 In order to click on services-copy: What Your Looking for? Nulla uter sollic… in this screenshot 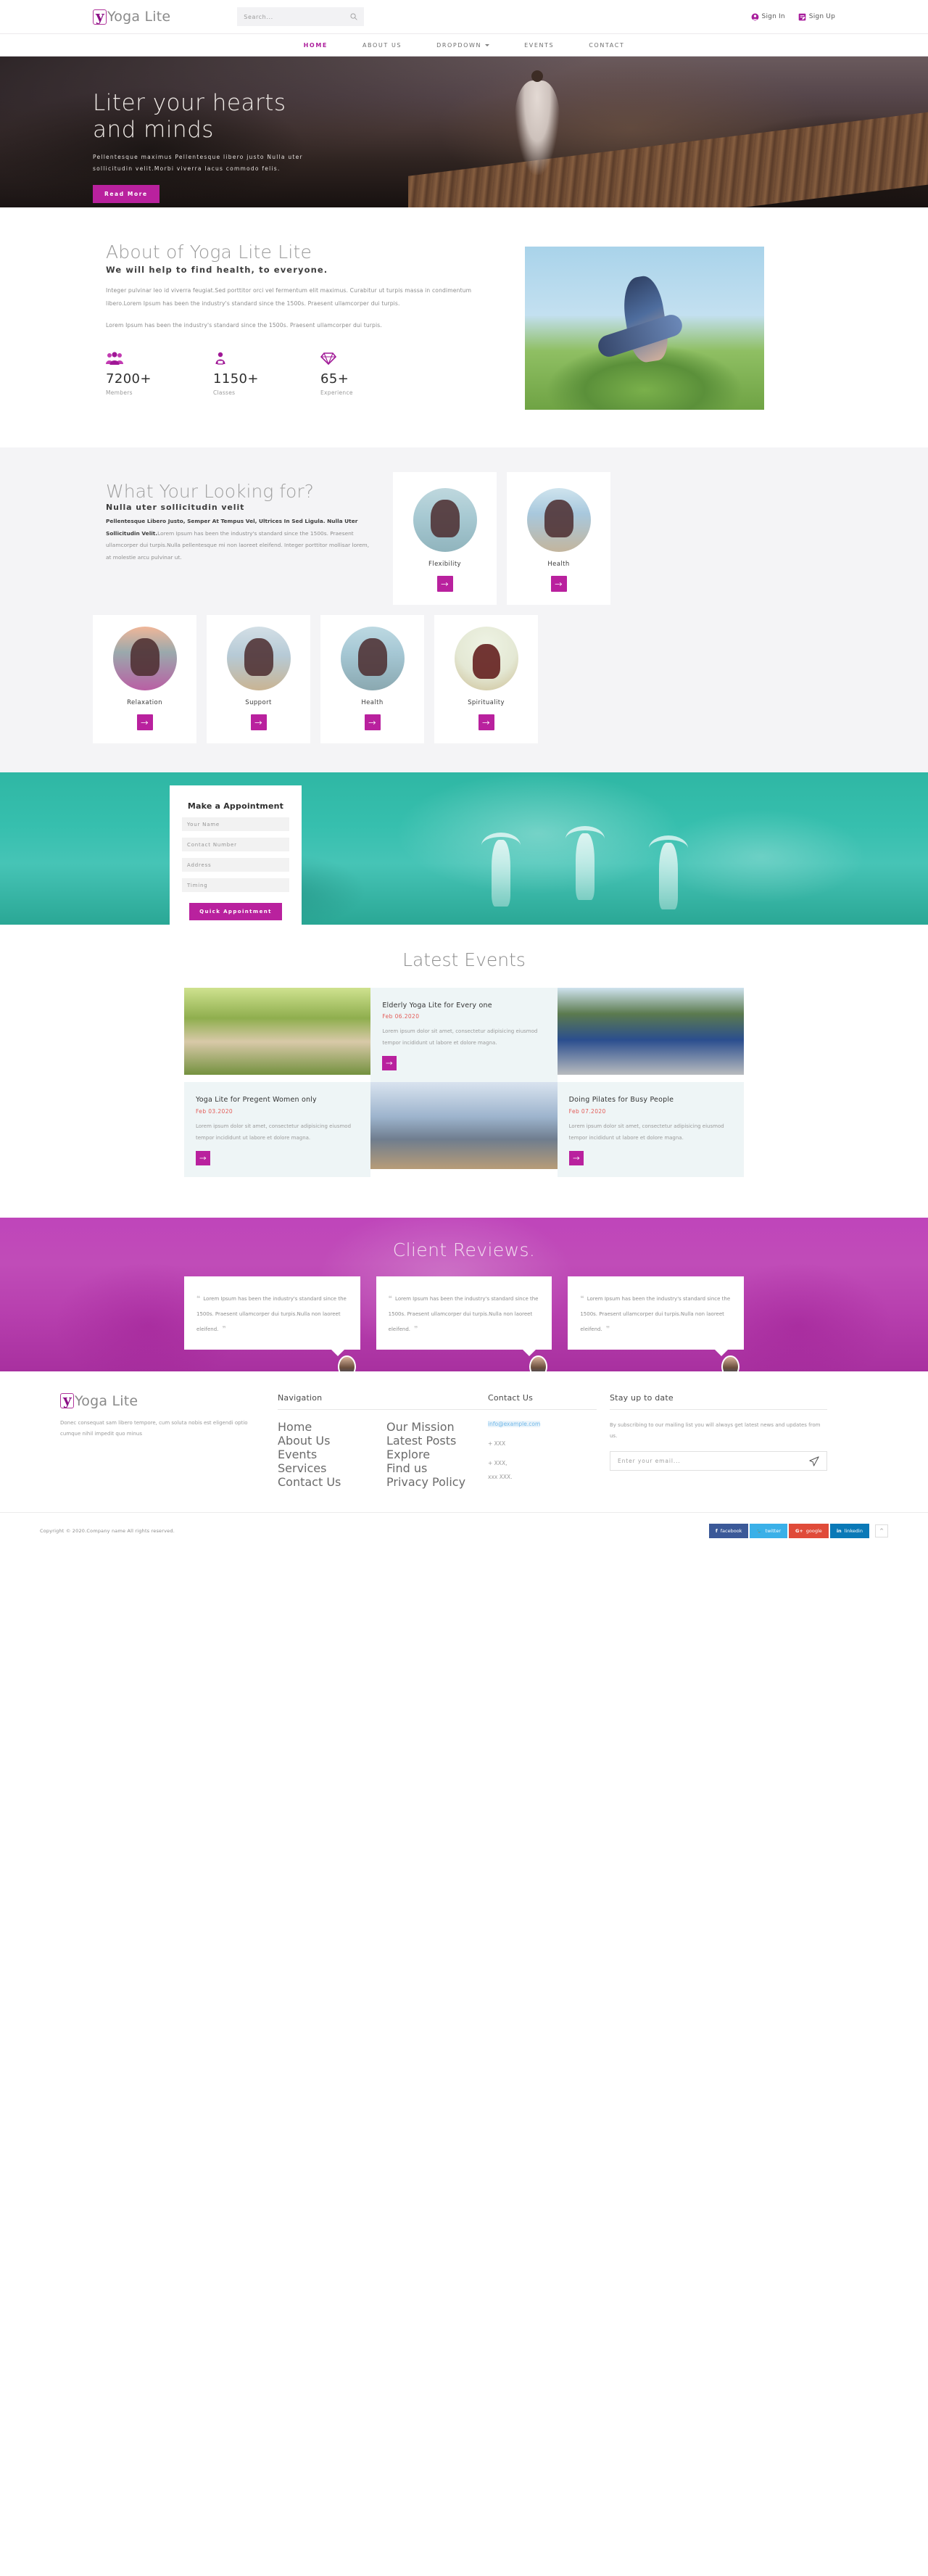, I will do `click(238, 538)`.